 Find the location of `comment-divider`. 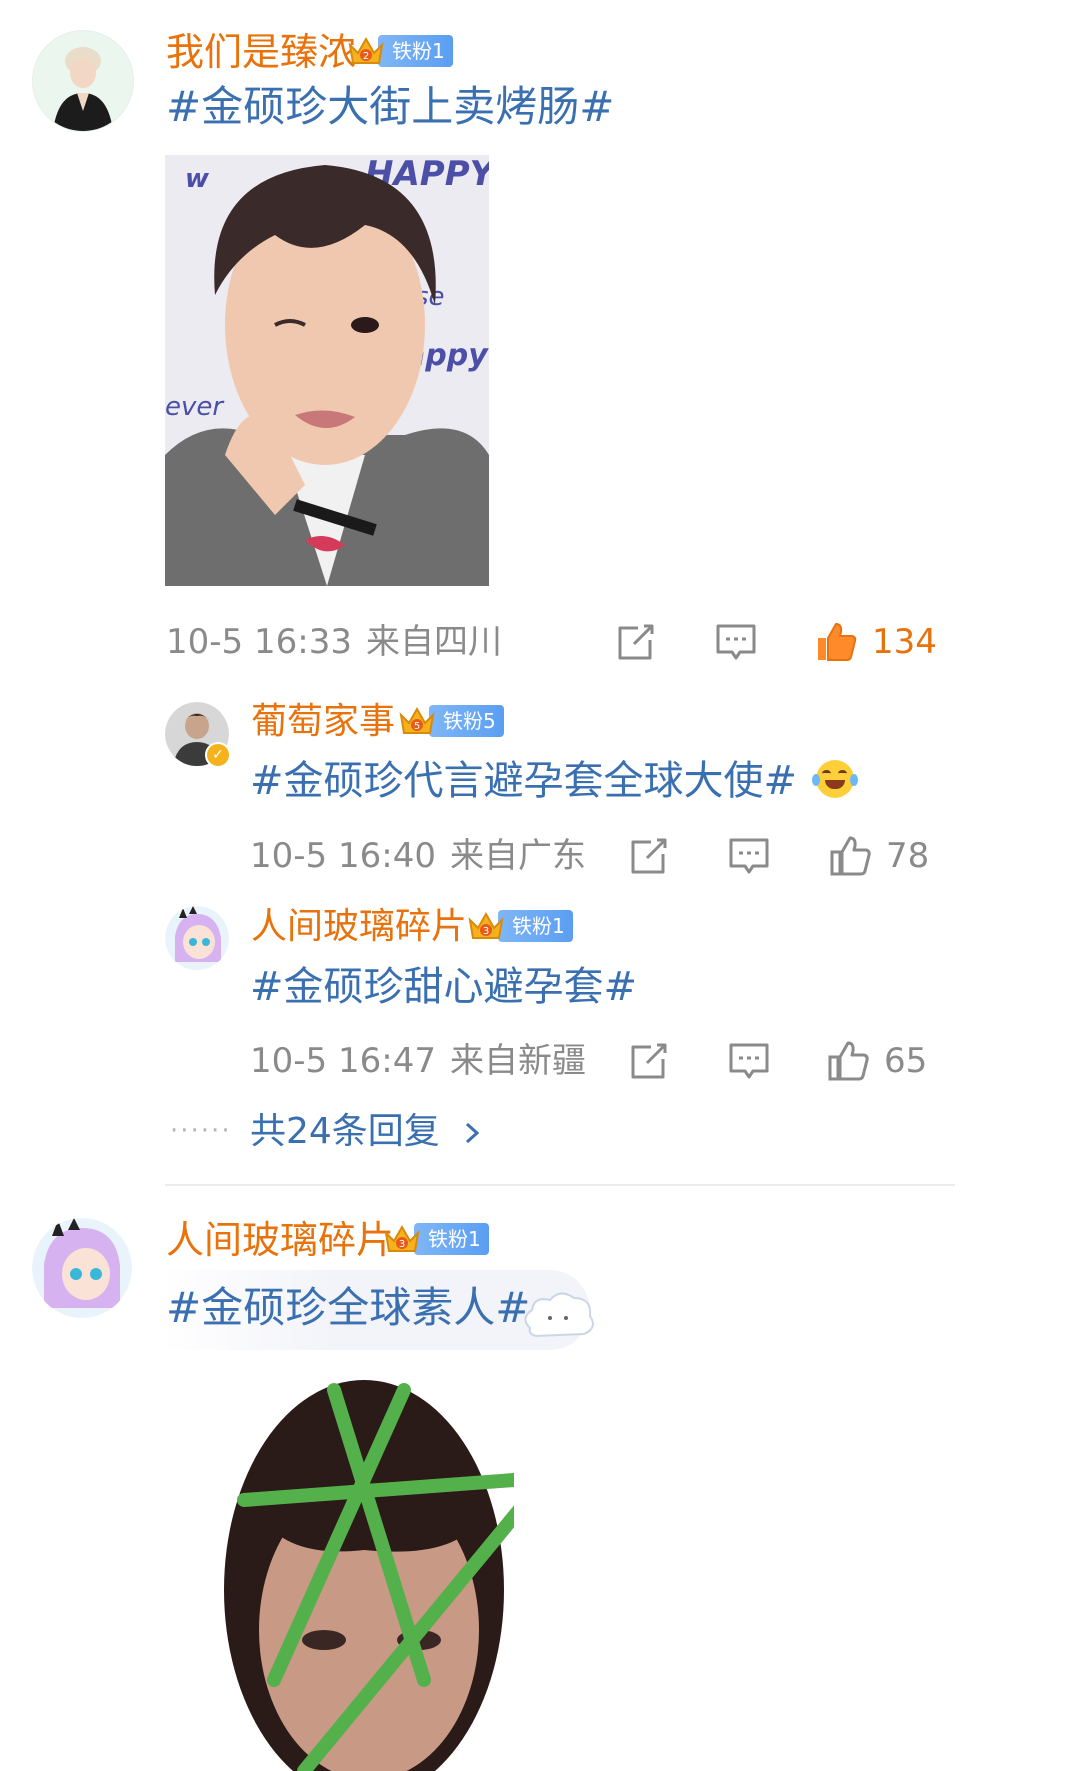

comment-divider is located at coordinates (560, 1185).